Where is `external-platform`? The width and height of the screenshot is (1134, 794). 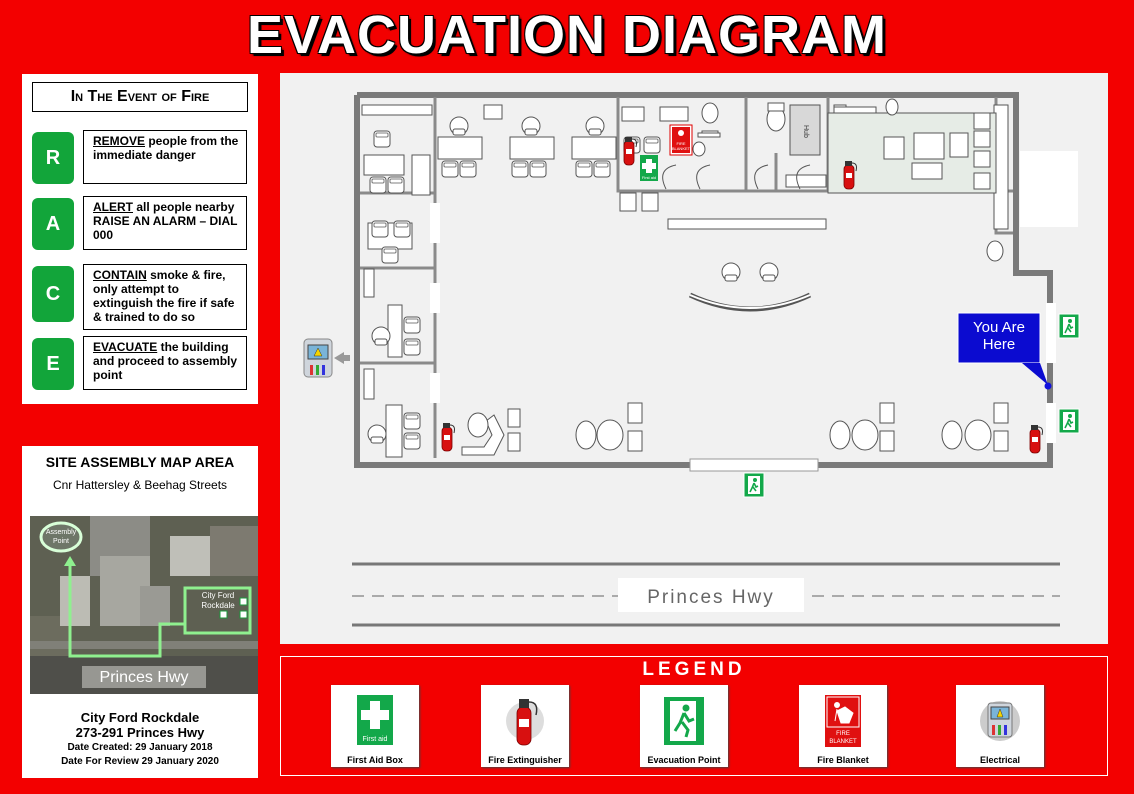 external-platform is located at coordinates (1049, 189).